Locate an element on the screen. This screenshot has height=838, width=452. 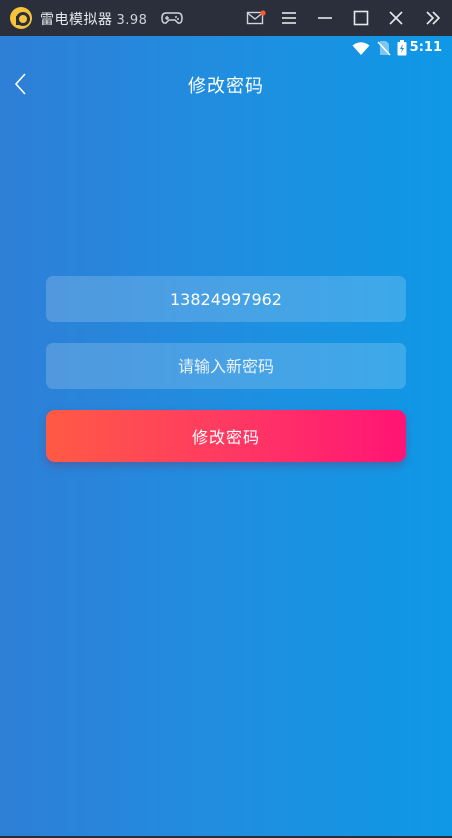
change-password-button-label: 修改密码 is located at coordinates (225, 437).